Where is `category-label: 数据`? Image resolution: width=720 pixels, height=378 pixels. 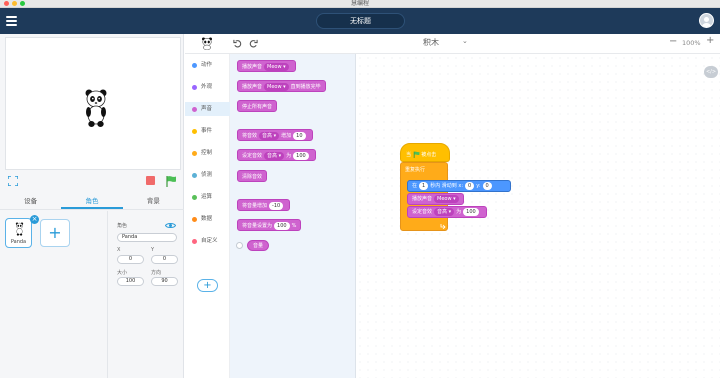 category-label: 数据 is located at coordinates (207, 219).